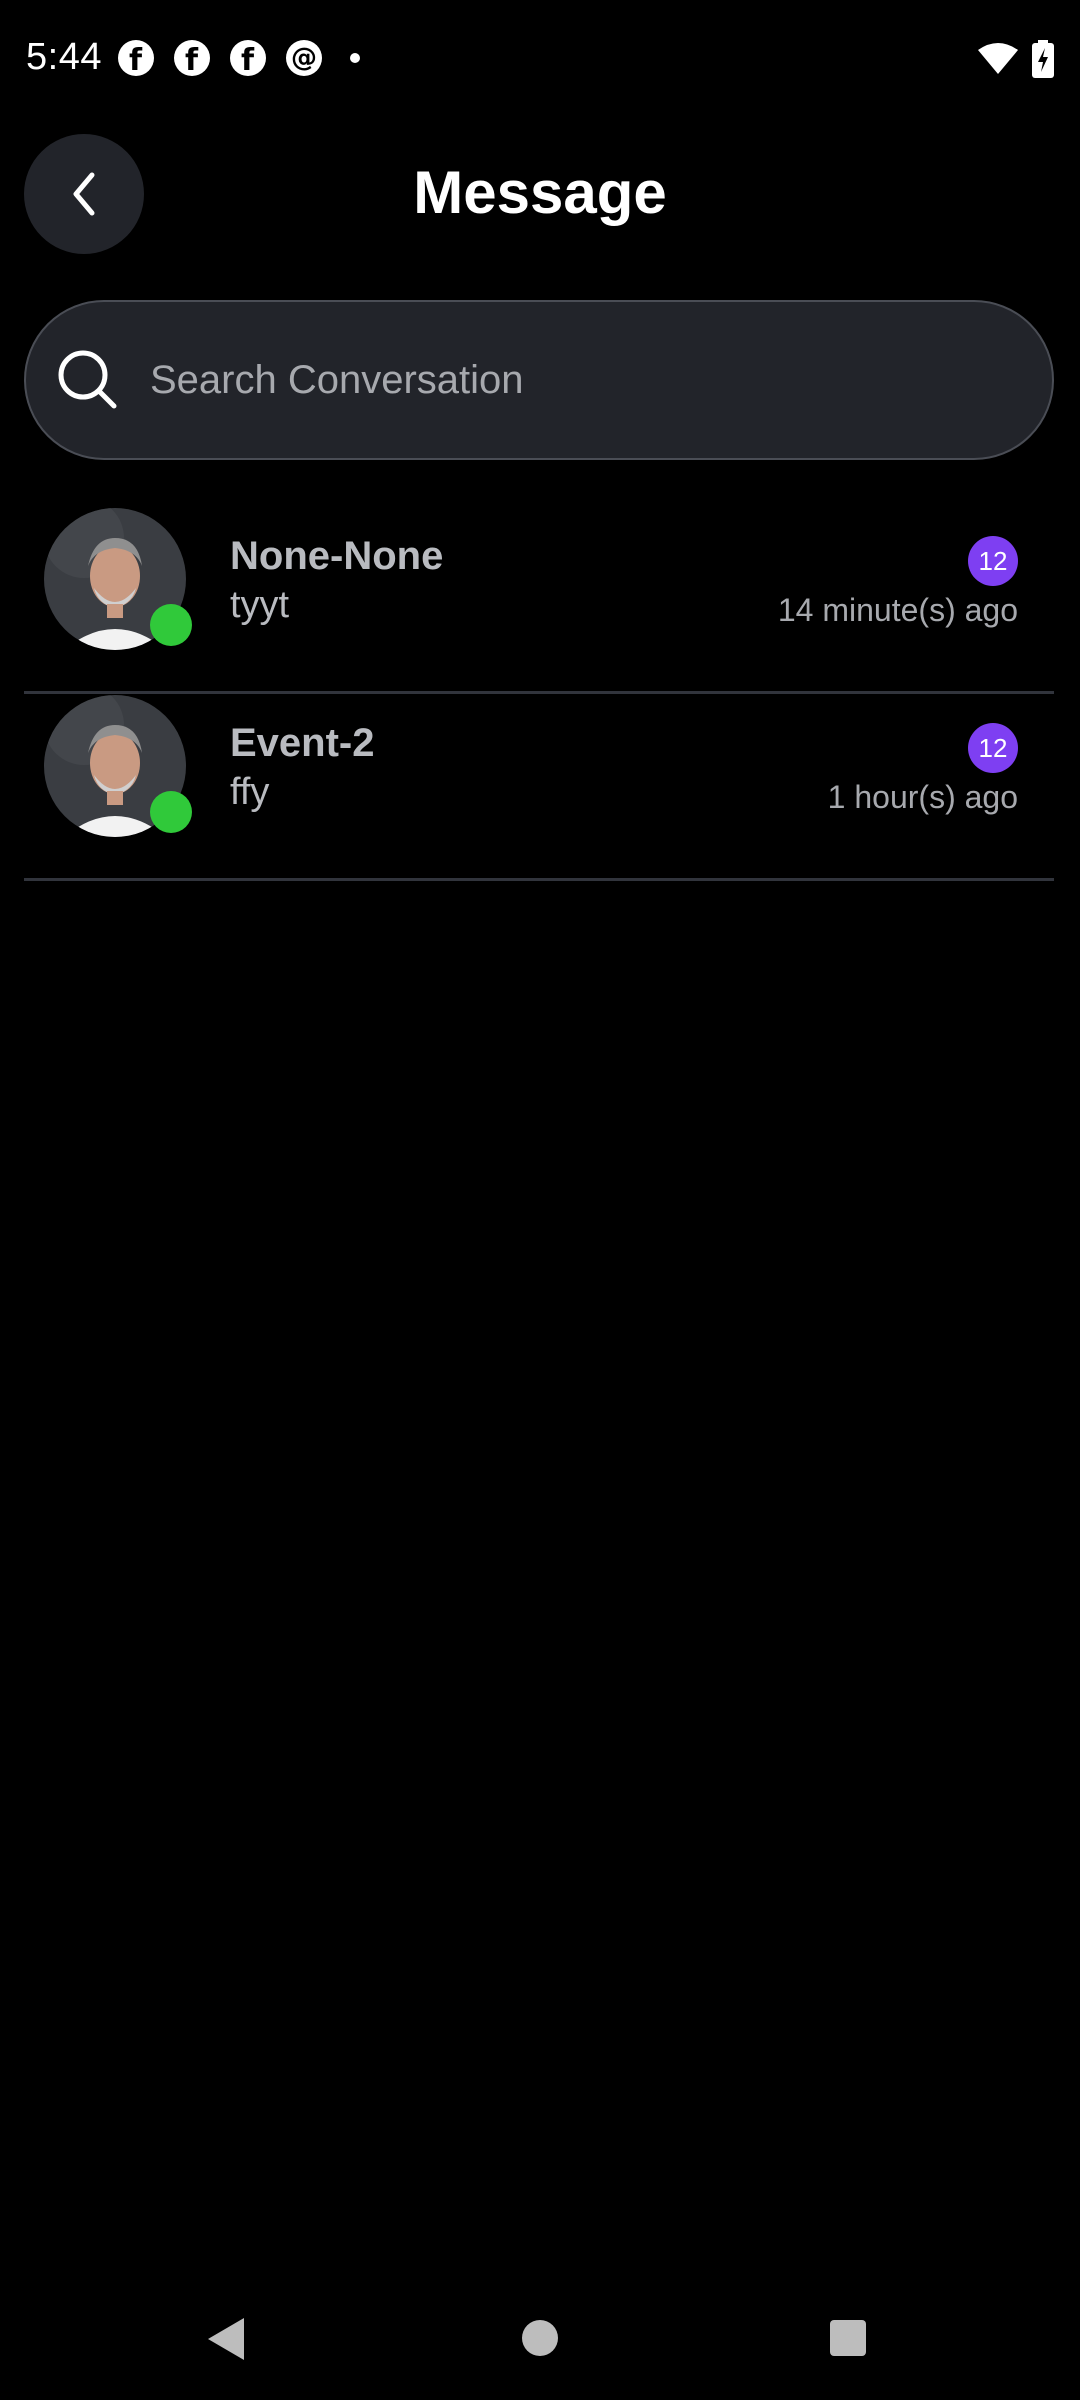 Image resolution: width=1080 pixels, height=2400 pixels. Describe the element at coordinates (337, 379) in the screenshot. I see `search-placeholder: Search Conversation` at that location.